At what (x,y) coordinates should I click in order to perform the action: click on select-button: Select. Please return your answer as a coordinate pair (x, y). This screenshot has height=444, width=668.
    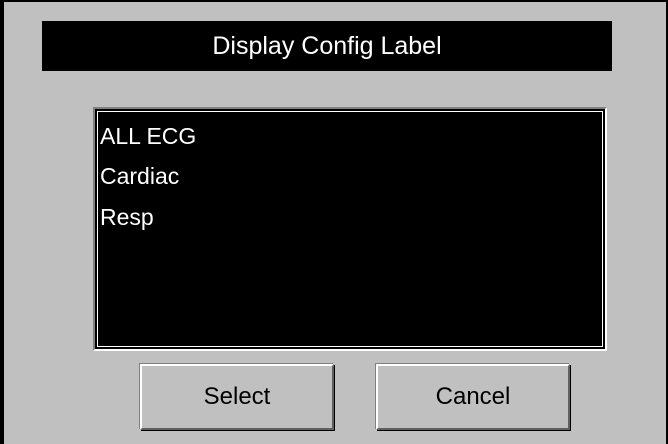
    Looking at the image, I should click on (237, 397).